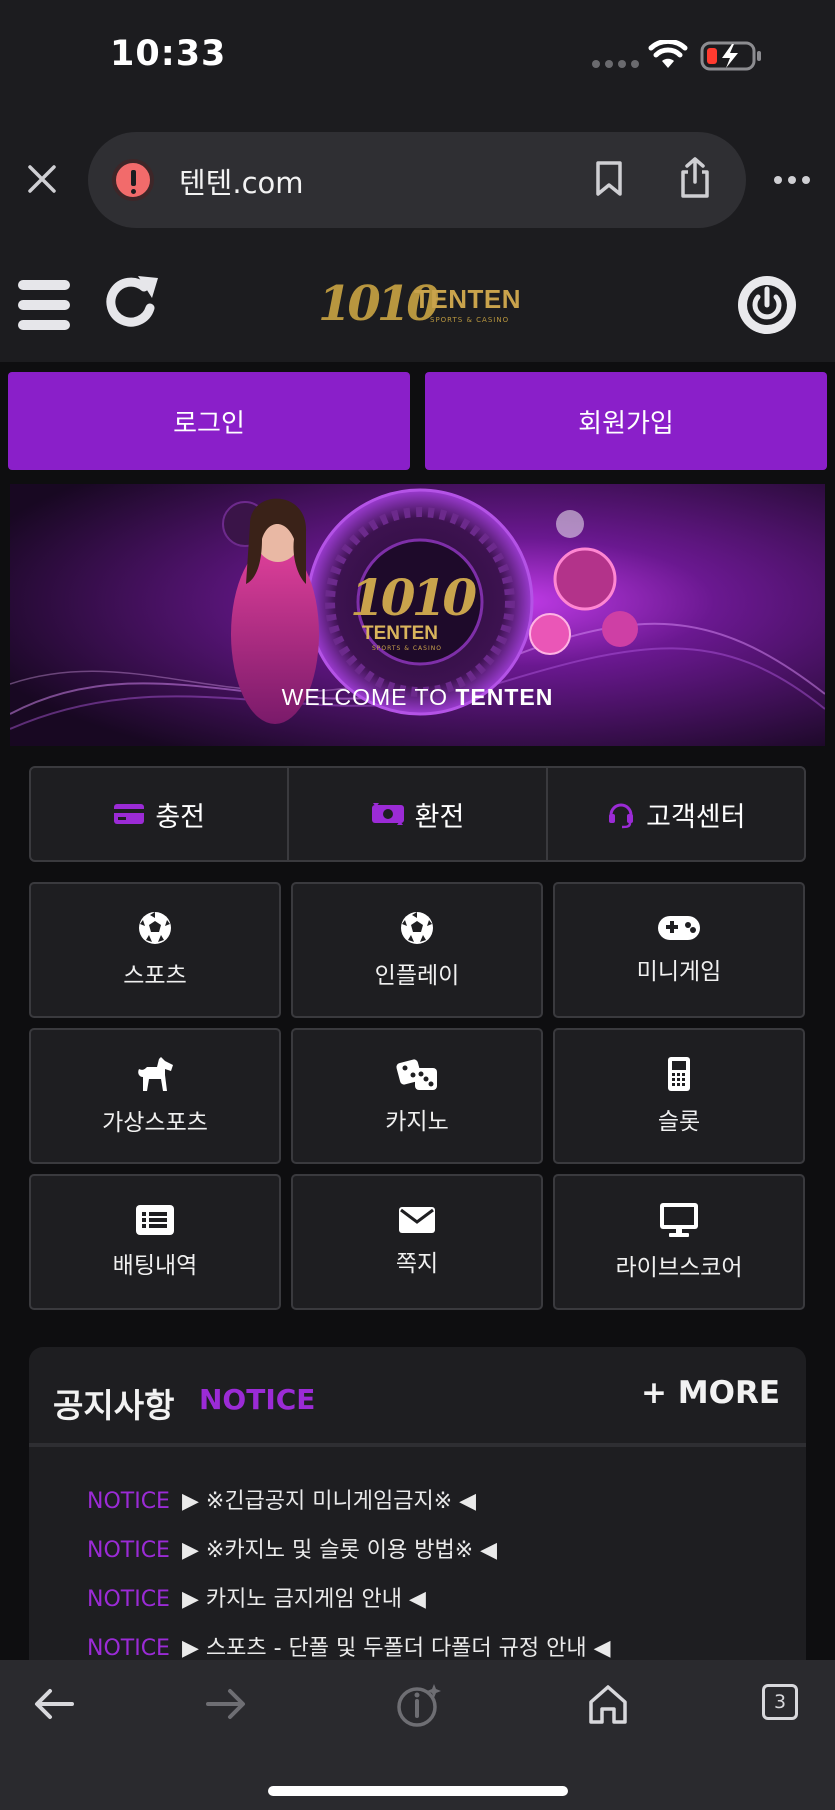 The image size is (835, 1810). What do you see at coordinates (209, 421) in the screenshot?
I see `login-button: 로그인` at bounding box center [209, 421].